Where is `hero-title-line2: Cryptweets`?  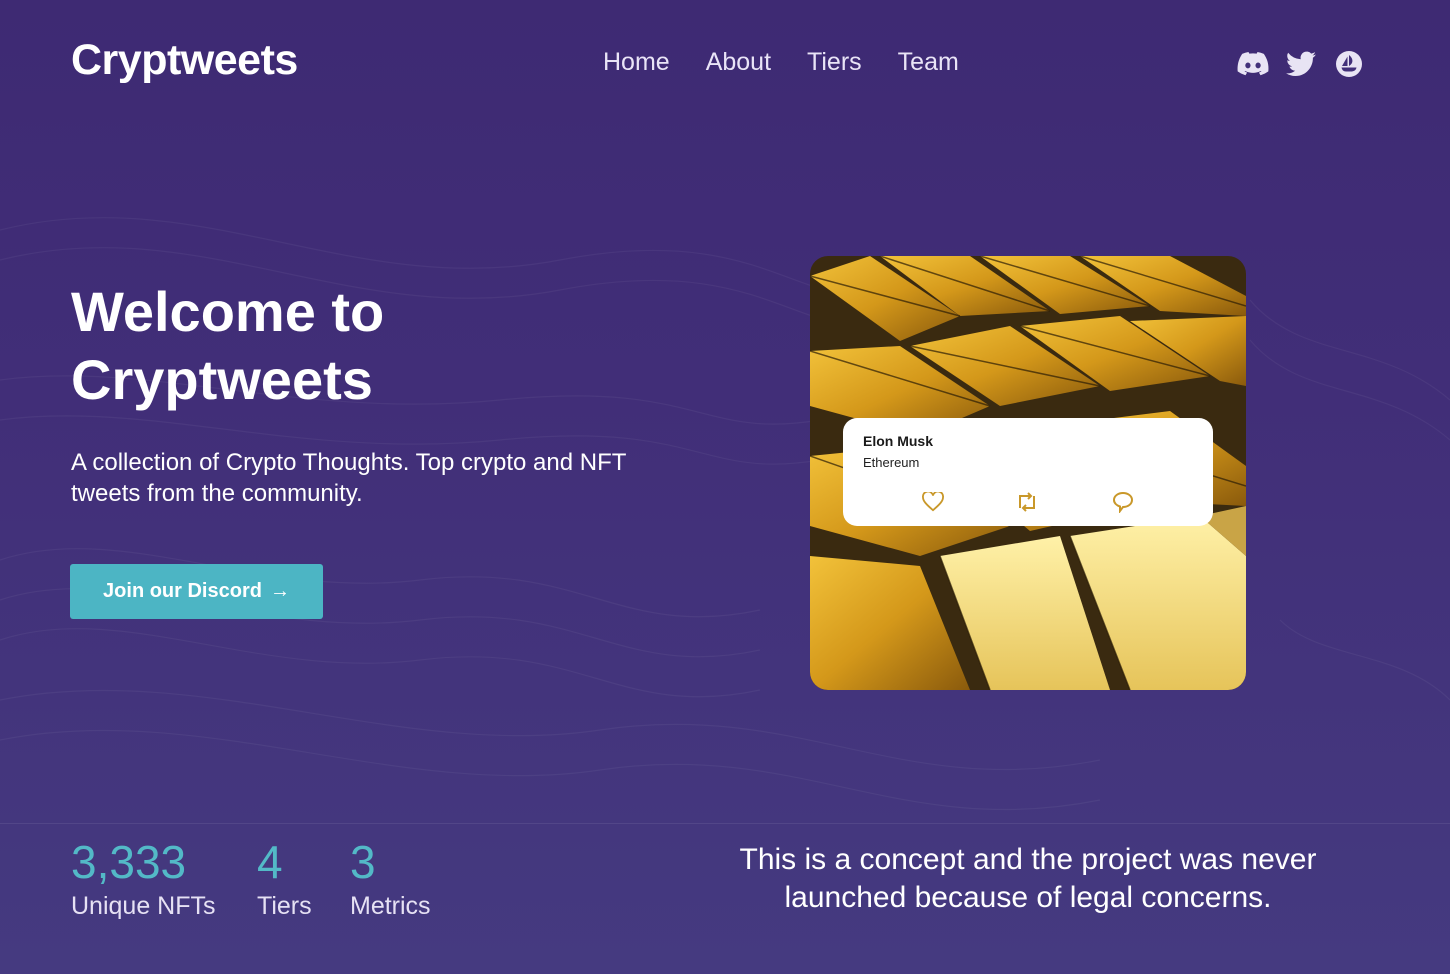 hero-title-line2: Cryptweets is located at coordinates (222, 379).